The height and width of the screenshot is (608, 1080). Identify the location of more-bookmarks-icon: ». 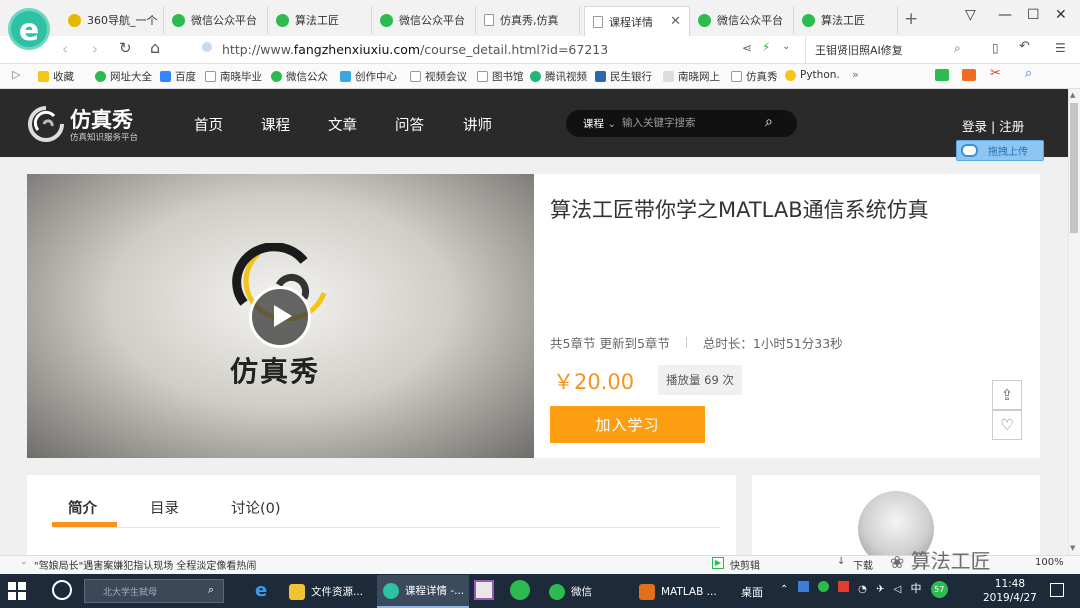
(855, 74).